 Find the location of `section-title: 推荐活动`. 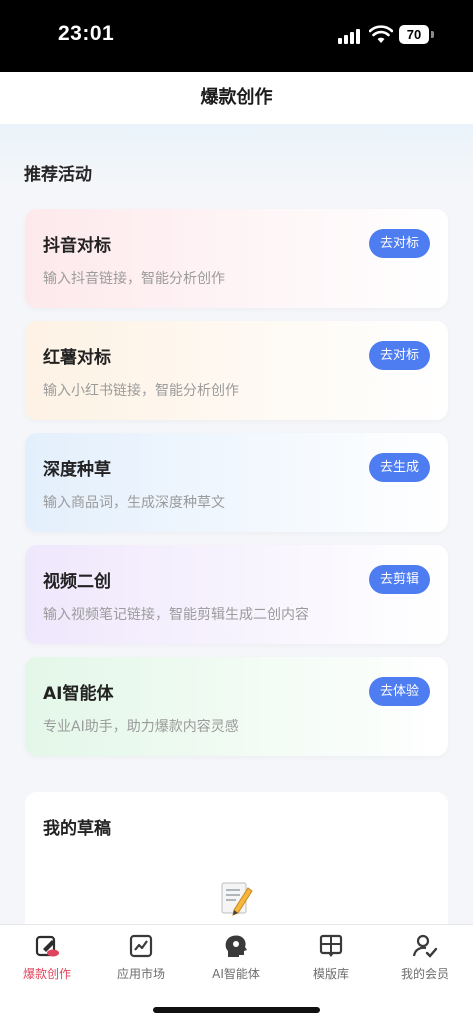

section-title: 推荐活动 is located at coordinates (58, 175).